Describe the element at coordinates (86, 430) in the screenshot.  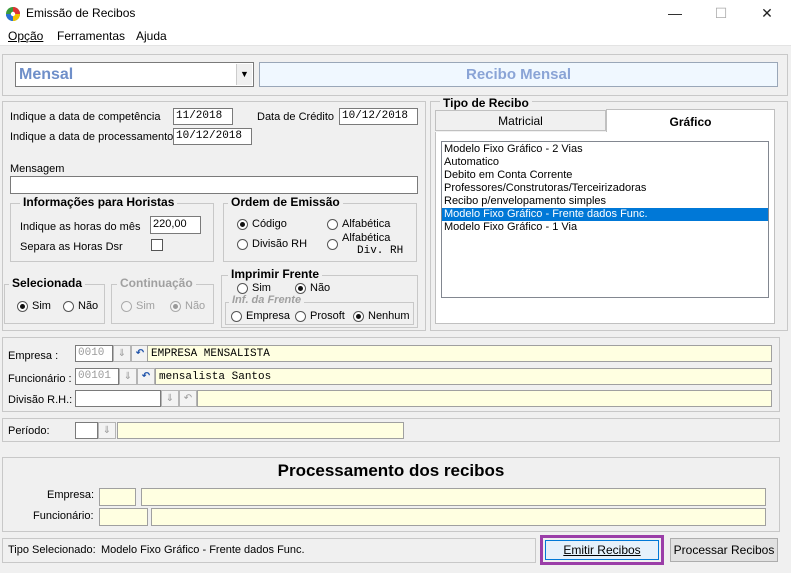
I see `periodo-code-field` at that location.